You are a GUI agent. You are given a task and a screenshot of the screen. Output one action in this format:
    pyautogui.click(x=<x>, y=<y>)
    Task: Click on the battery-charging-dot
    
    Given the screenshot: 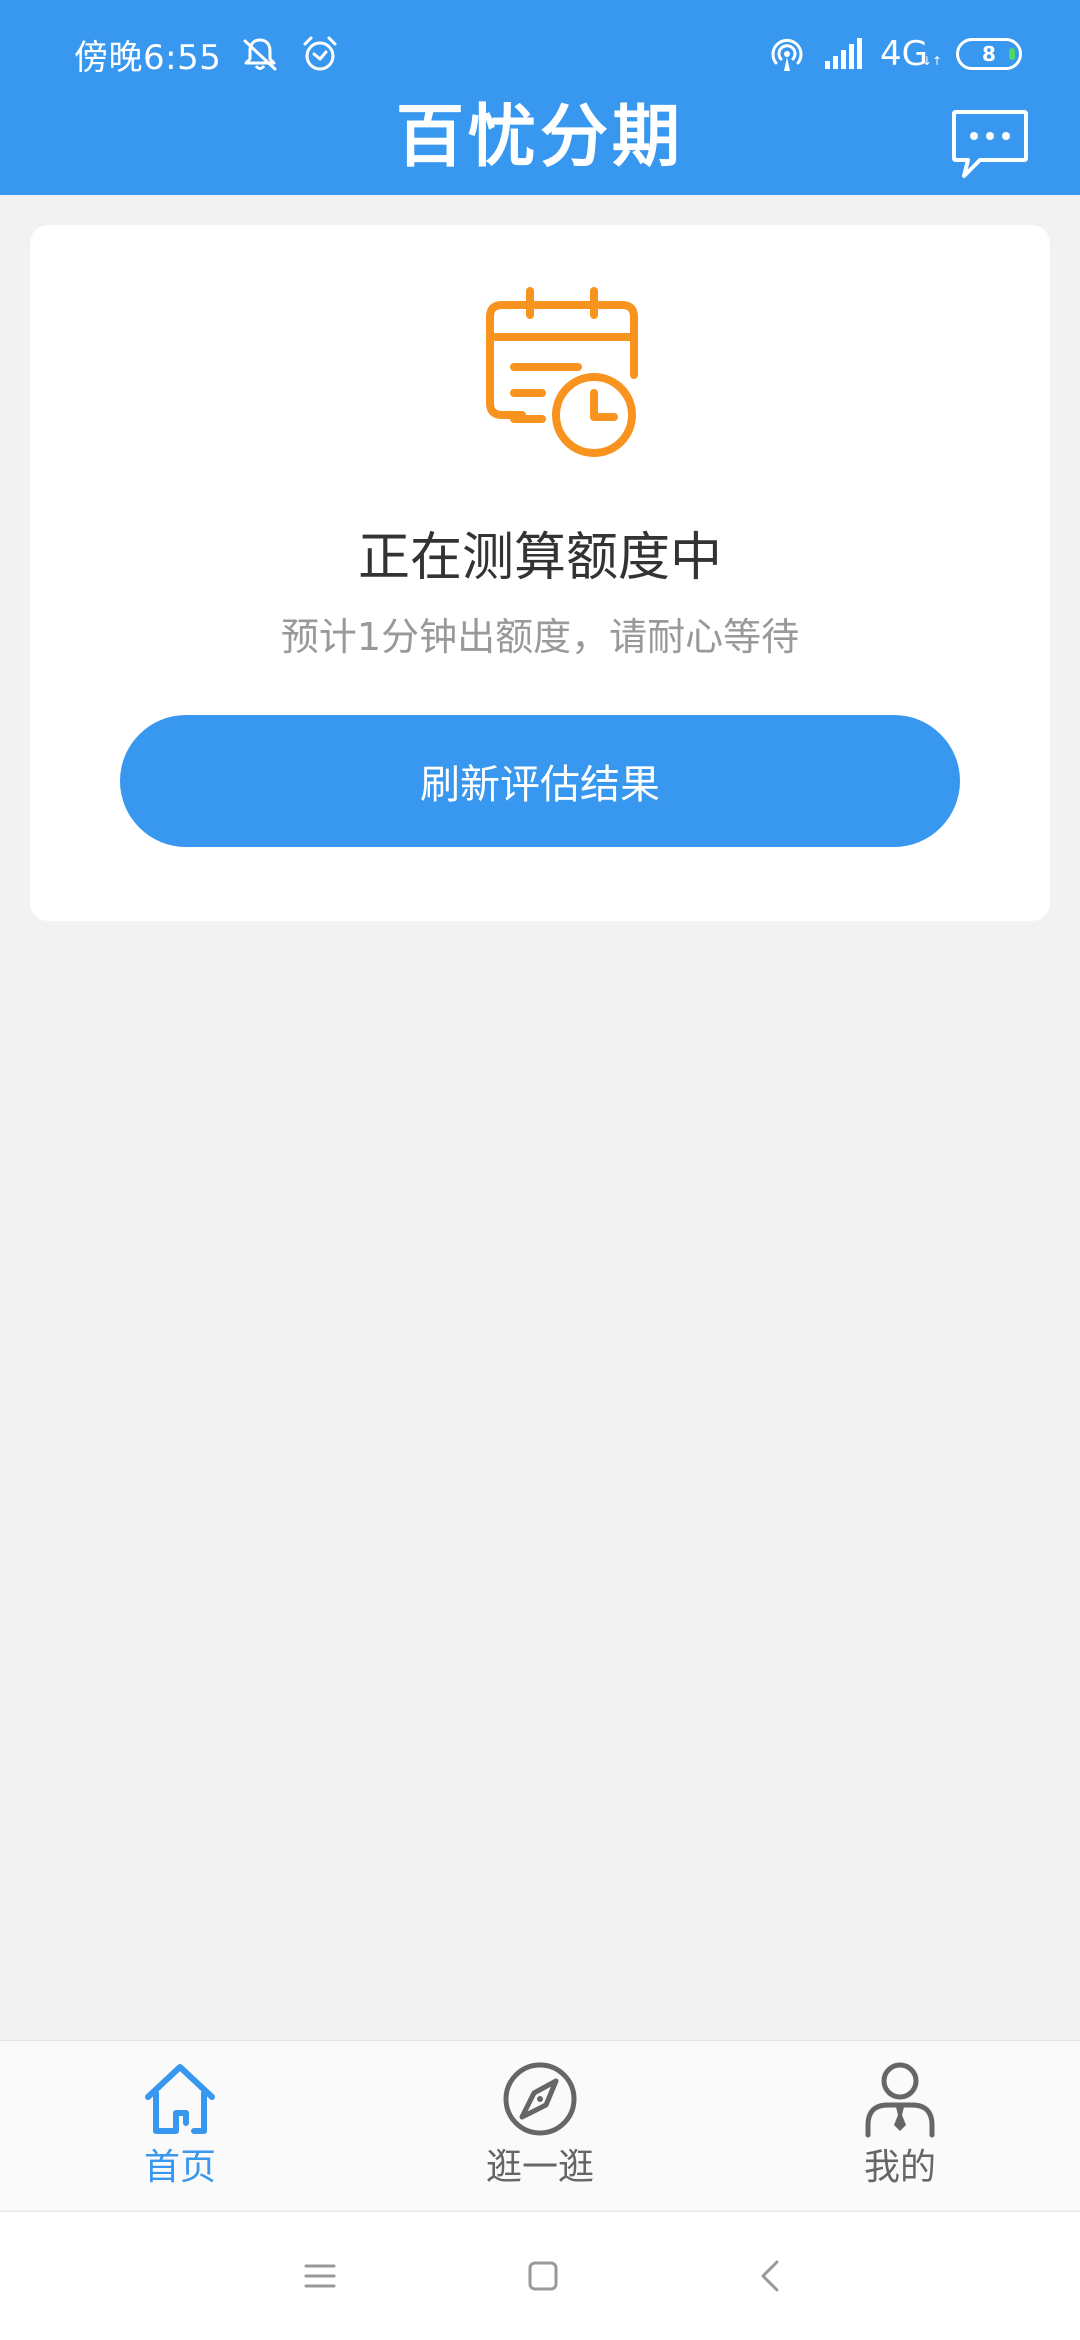 What is the action you would take?
    pyautogui.click(x=1012, y=54)
    